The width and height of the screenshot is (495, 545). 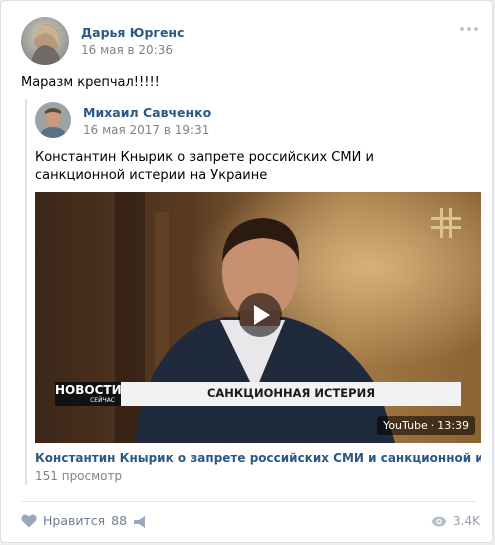 What do you see at coordinates (405, 425) in the screenshot?
I see `video-source: YouTube` at bounding box center [405, 425].